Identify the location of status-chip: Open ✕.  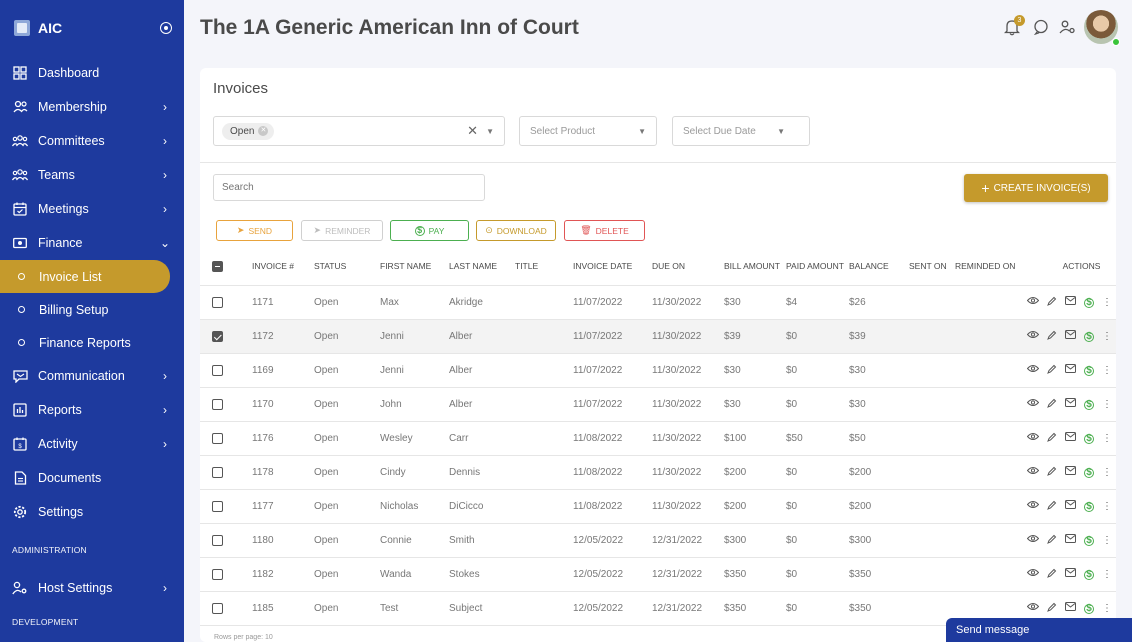
(248, 131).